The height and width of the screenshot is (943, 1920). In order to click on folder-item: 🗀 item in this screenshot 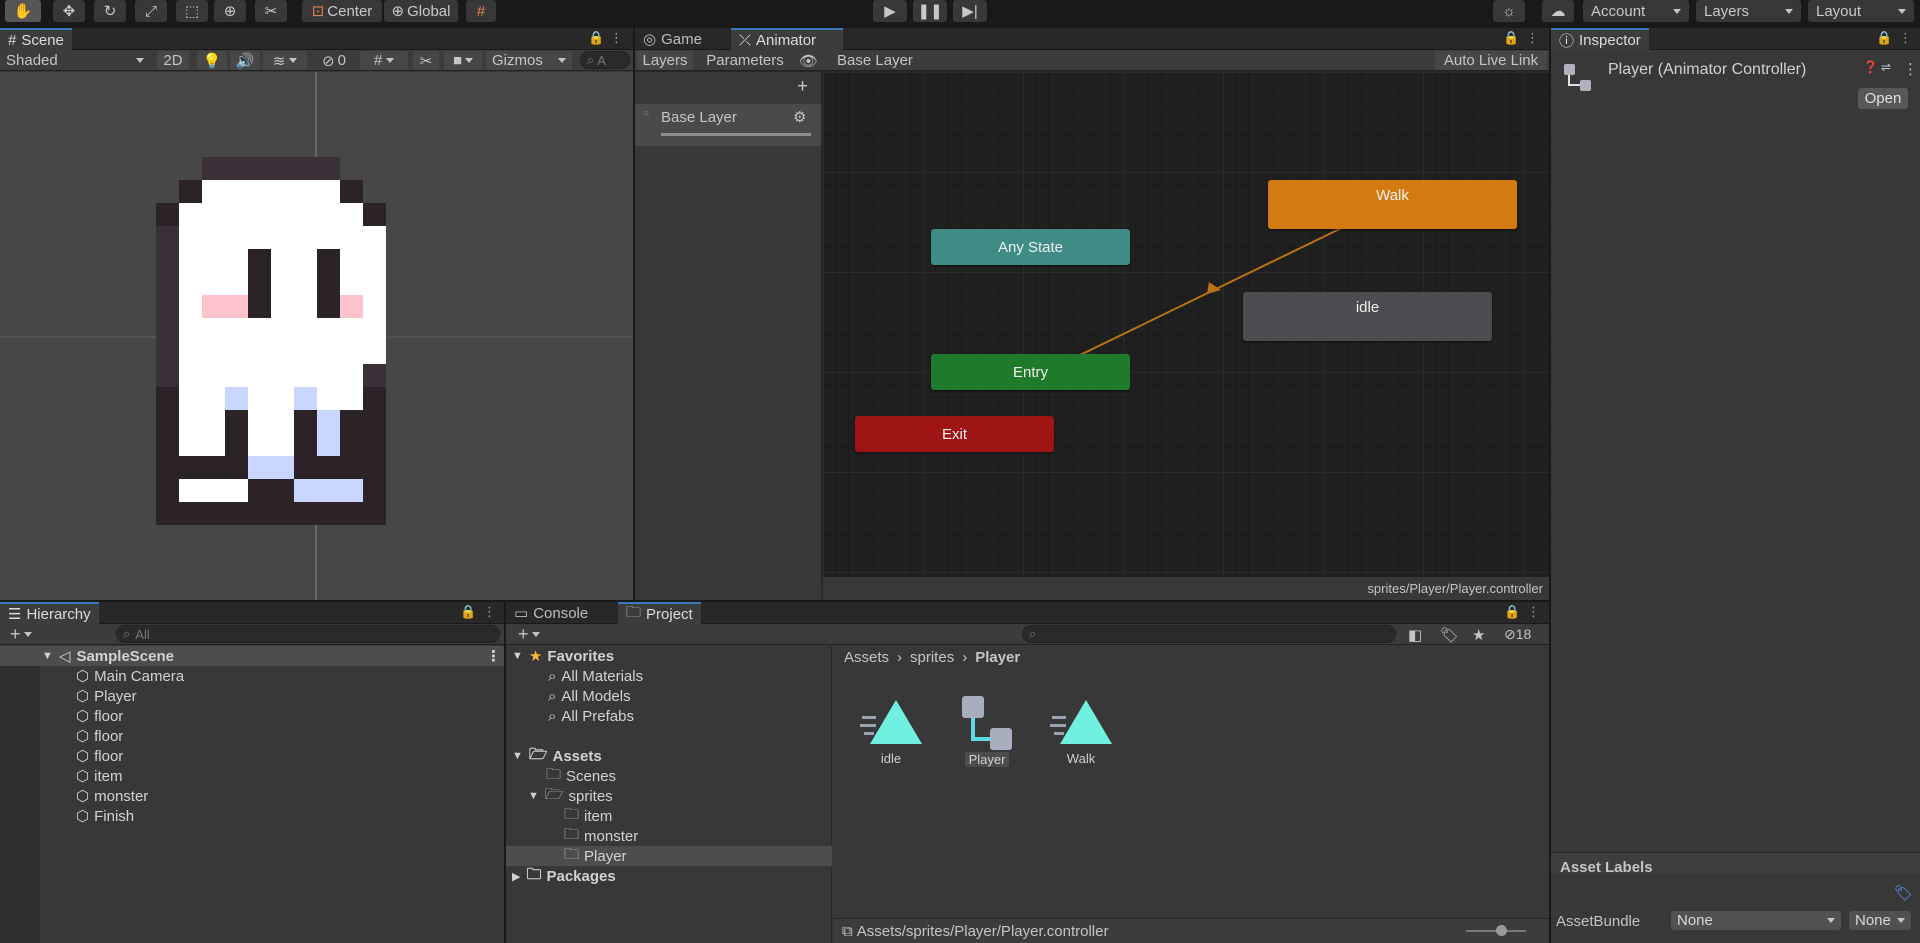, I will do `click(559, 816)`.